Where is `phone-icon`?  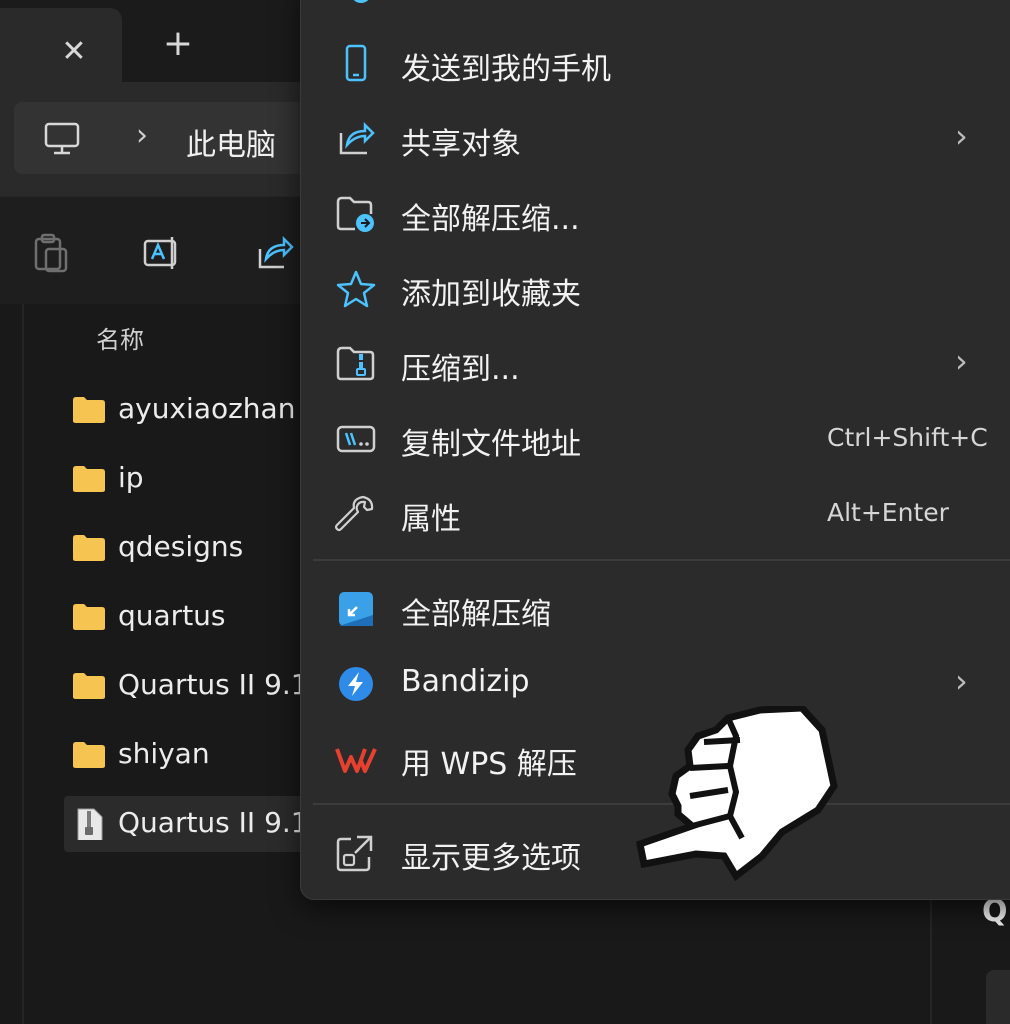 phone-icon is located at coordinates (356, 63).